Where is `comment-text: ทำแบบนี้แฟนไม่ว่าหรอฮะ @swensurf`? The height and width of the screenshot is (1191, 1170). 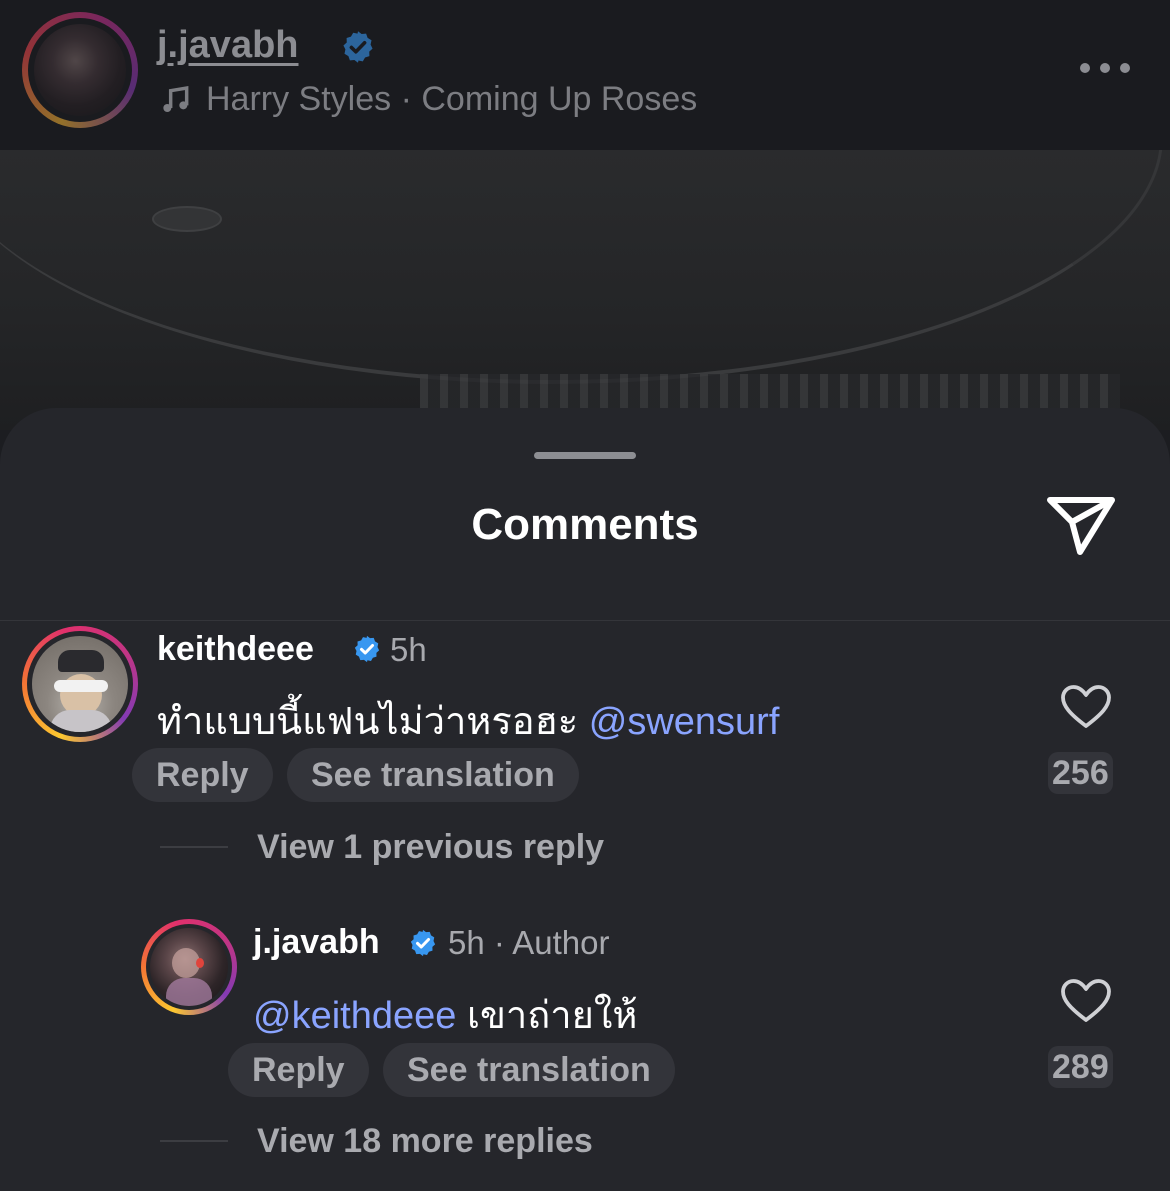
comment-text: ทำแบบนี้แฟนไม่ว่าหรอฮะ @swensurf is located at coordinates (468, 720).